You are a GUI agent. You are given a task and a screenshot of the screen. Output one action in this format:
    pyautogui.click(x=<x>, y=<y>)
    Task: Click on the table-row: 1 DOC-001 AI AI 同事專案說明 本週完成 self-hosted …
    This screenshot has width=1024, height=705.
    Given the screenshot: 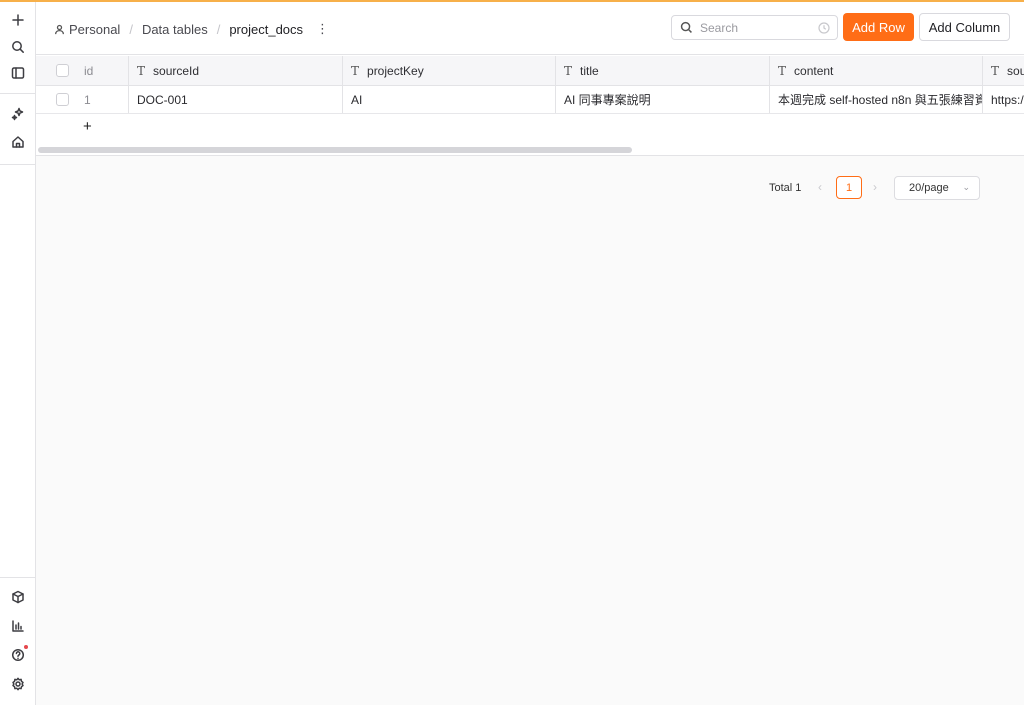 What is the action you would take?
    pyautogui.click(x=530, y=100)
    